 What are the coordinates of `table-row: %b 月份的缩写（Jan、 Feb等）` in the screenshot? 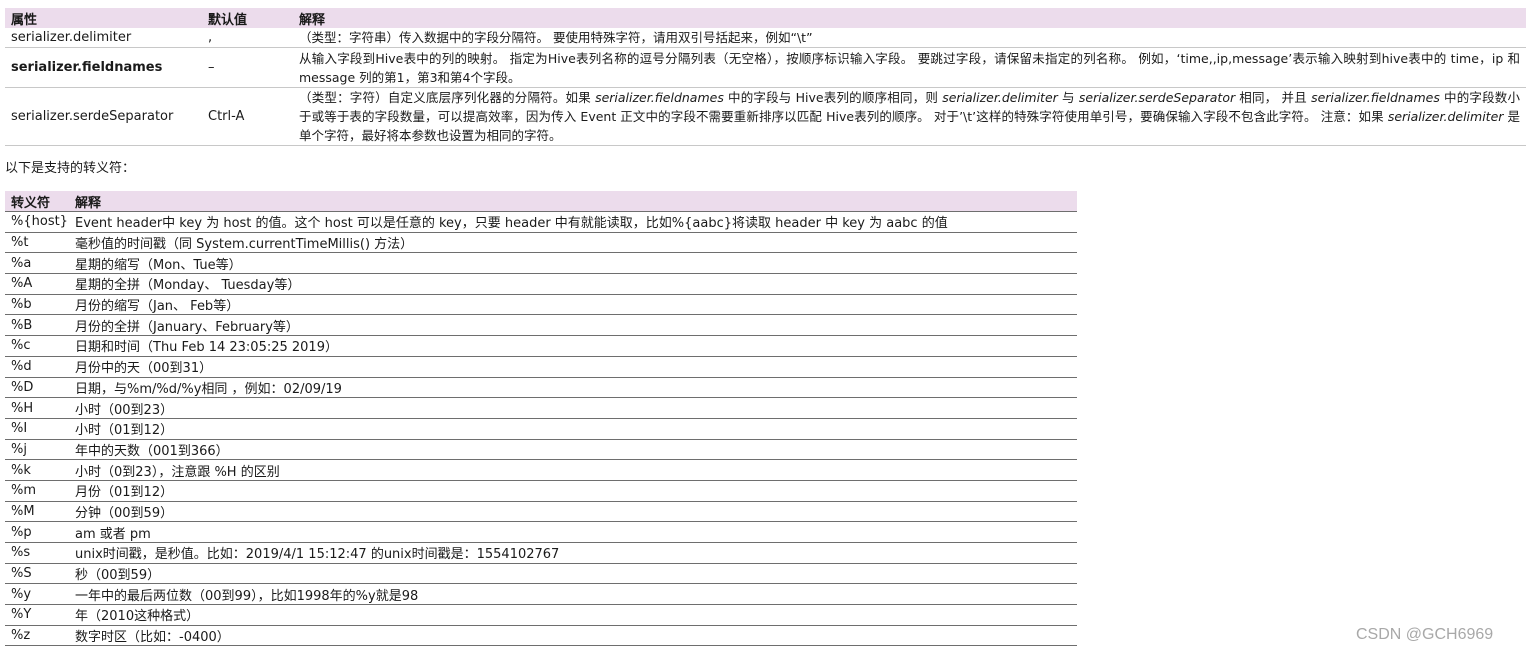 It's located at (541, 305).